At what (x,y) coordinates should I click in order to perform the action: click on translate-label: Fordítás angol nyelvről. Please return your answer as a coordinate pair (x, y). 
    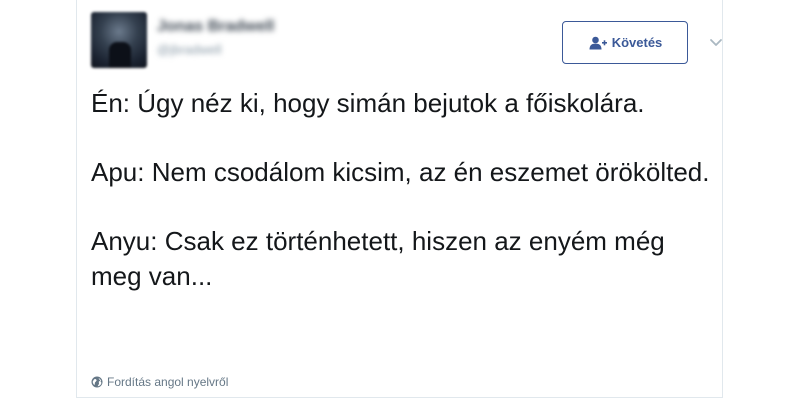
    Looking at the image, I should click on (168, 382).